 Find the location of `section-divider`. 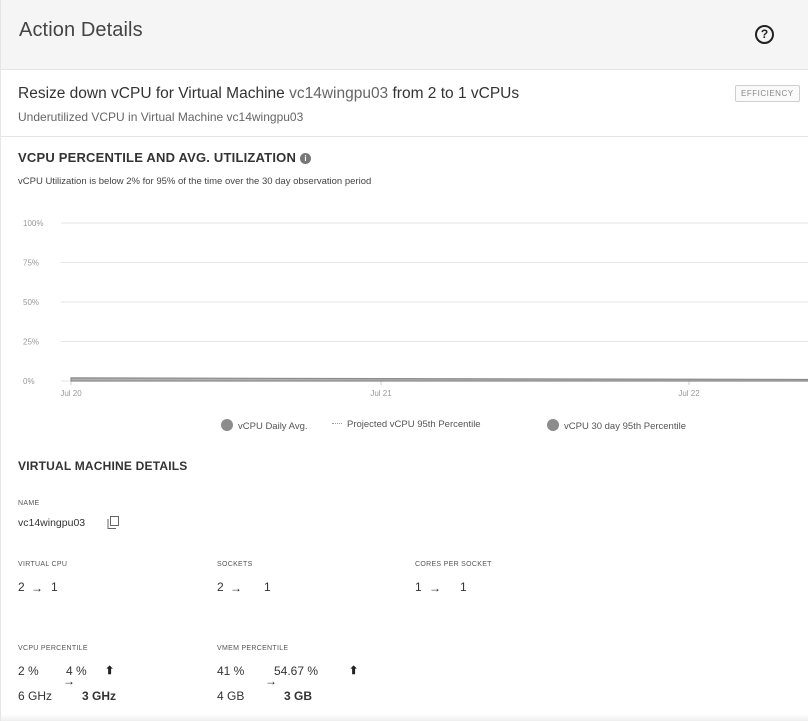

section-divider is located at coordinates (404, 136).